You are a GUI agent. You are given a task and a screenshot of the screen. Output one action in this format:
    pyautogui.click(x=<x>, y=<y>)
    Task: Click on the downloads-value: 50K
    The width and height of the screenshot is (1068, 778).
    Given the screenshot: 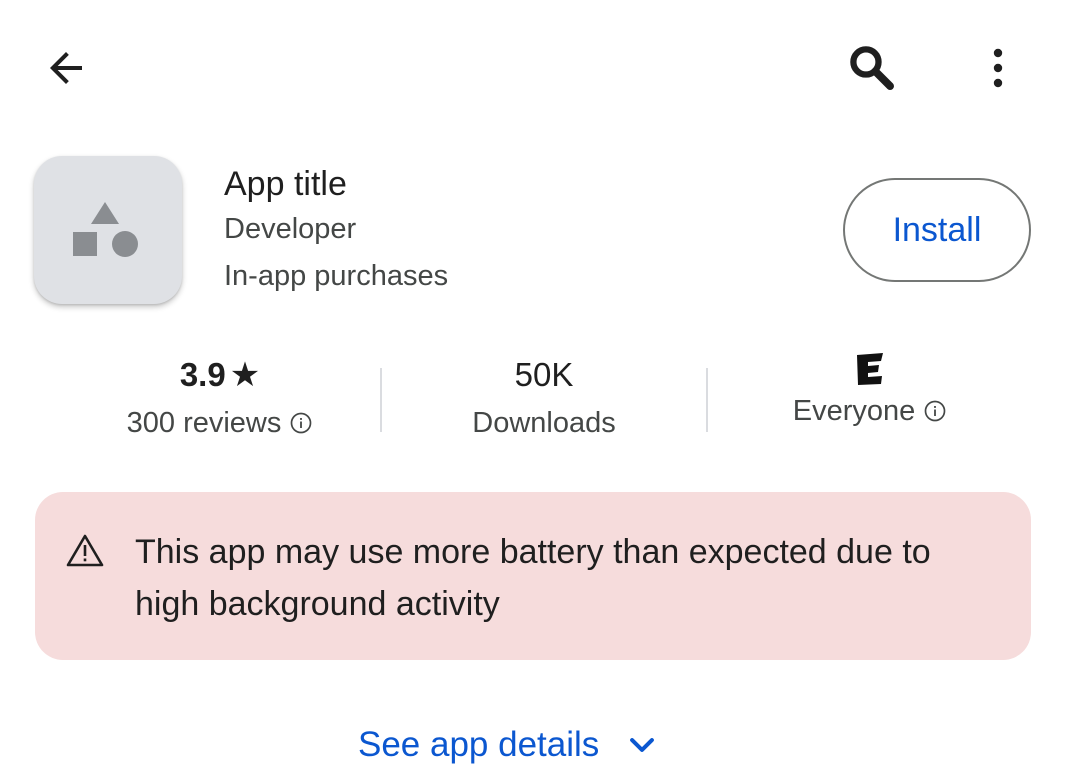 What is the action you would take?
    pyautogui.click(x=544, y=374)
    